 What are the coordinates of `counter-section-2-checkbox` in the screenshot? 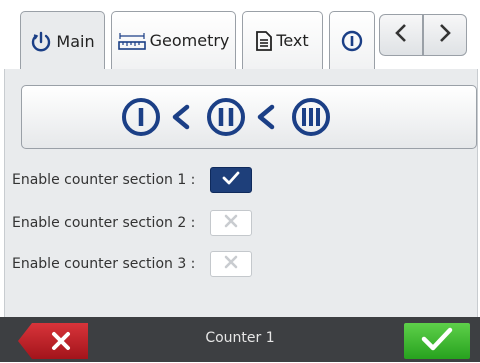 It's located at (231, 223).